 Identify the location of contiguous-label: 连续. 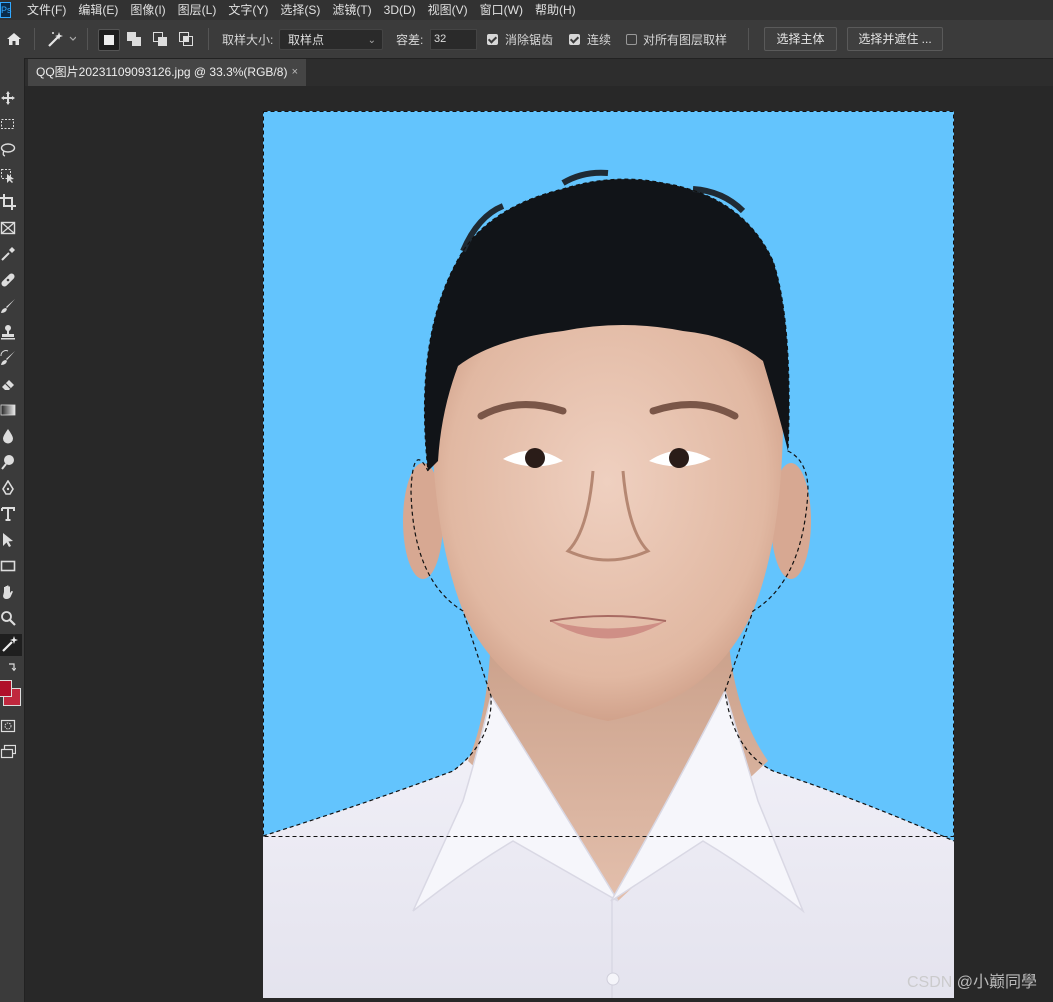
(599, 39).